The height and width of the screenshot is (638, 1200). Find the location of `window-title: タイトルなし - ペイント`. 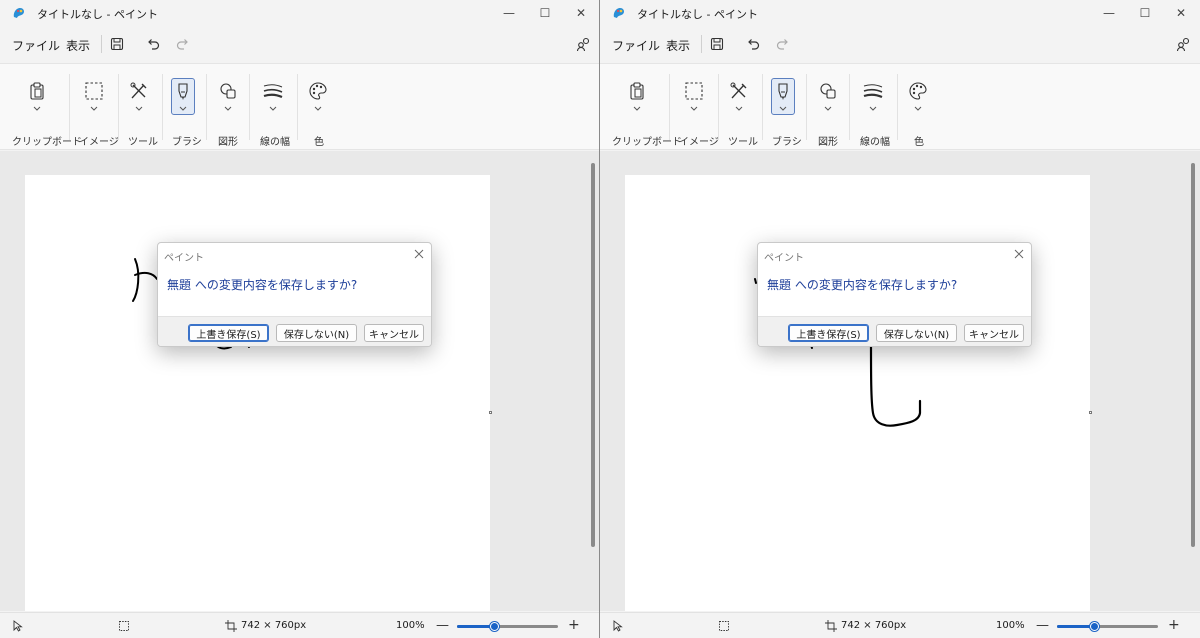

window-title: タイトルなし - ペイント is located at coordinates (697, 14).